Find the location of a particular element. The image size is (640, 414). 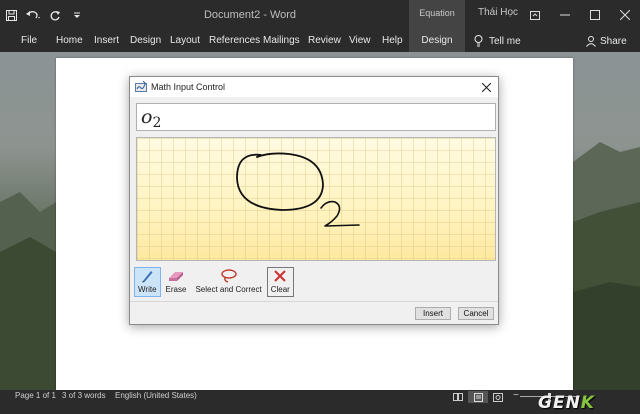

share-button: Share is located at coordinates (606, 41).